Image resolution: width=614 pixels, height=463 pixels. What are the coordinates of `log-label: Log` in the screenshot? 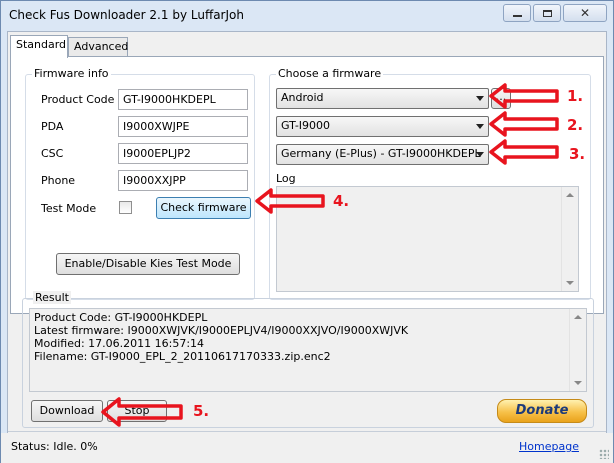 It's located at (286, 178).